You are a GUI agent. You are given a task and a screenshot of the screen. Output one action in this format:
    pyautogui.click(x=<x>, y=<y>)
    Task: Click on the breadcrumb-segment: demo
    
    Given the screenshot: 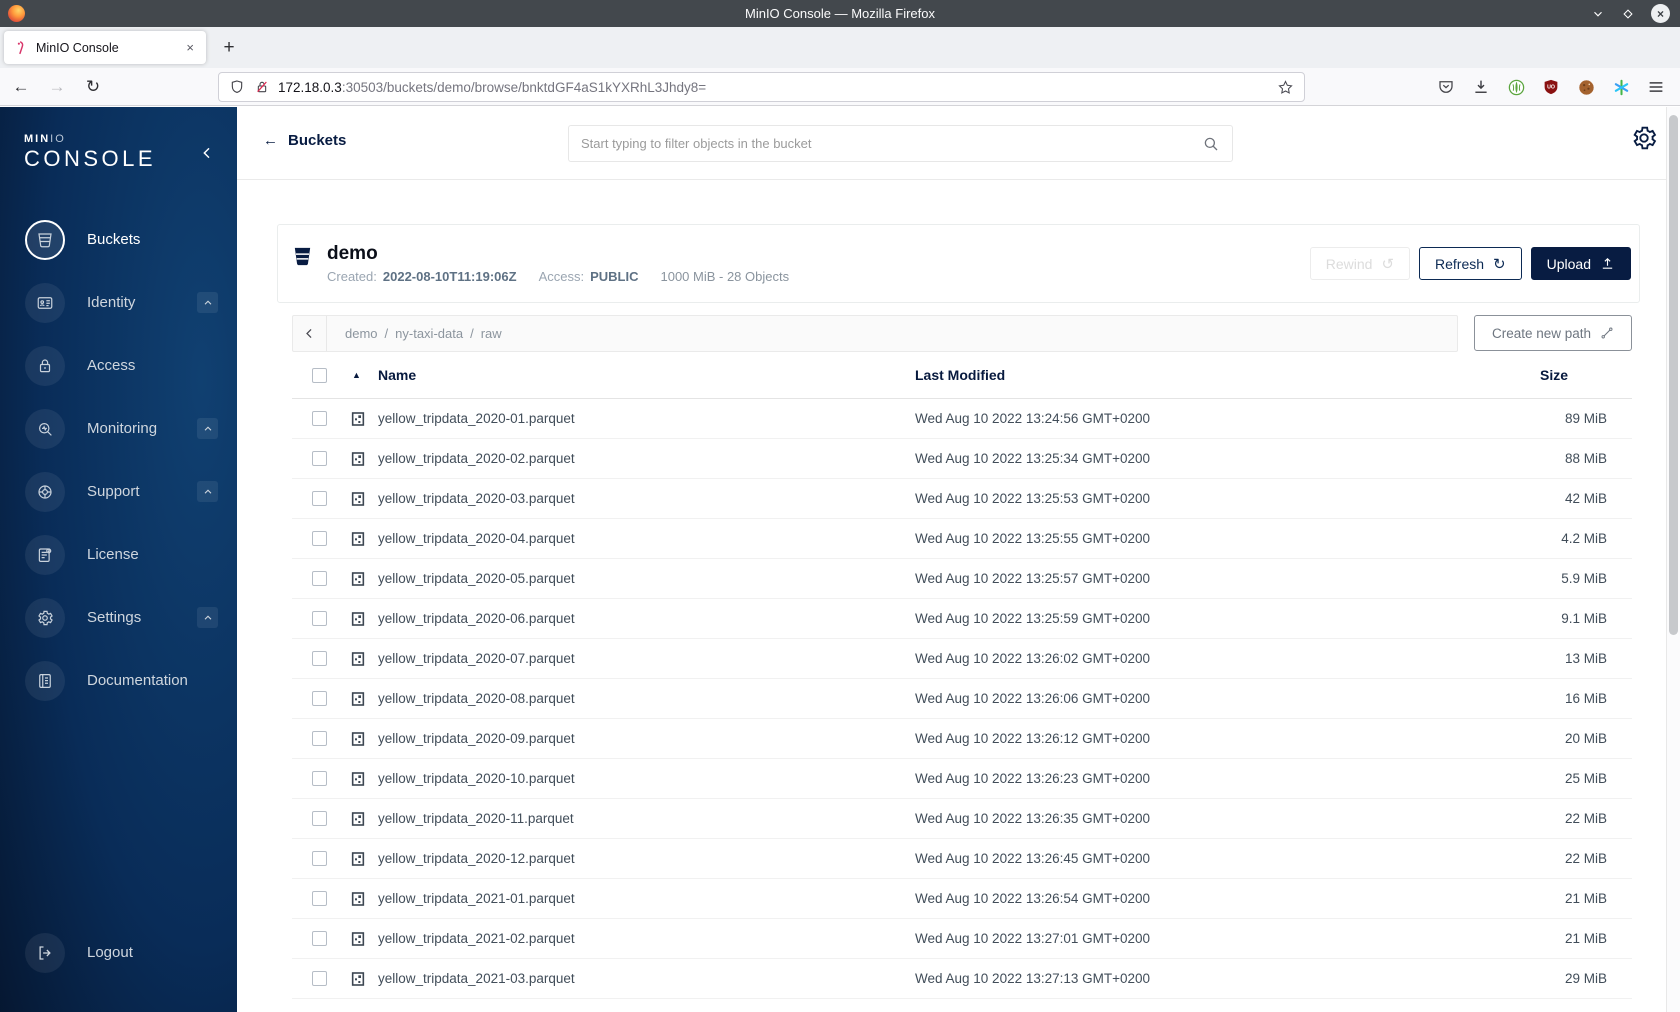 What is the action you would take?
    pyautogui.click(x=361, y=333)
    